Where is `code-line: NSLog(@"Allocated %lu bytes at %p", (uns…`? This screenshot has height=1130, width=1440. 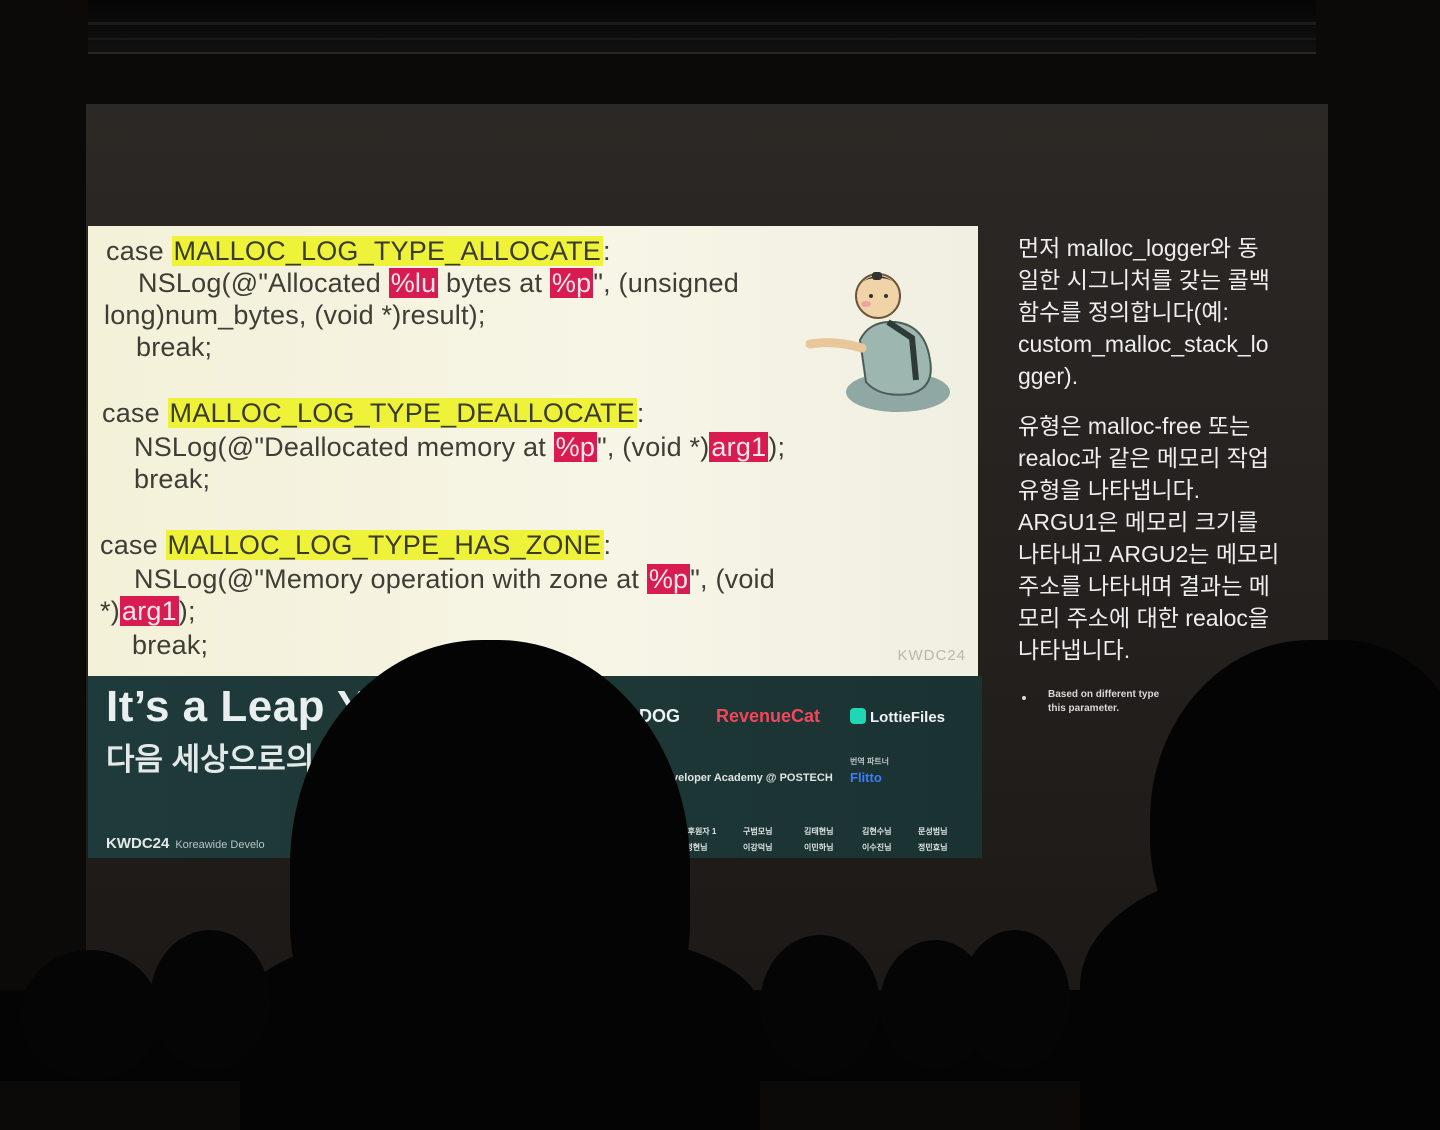 code-line: NSLog(@"Allocated %lu bytes at %p", (uns… is located at coordinates (438, 283).